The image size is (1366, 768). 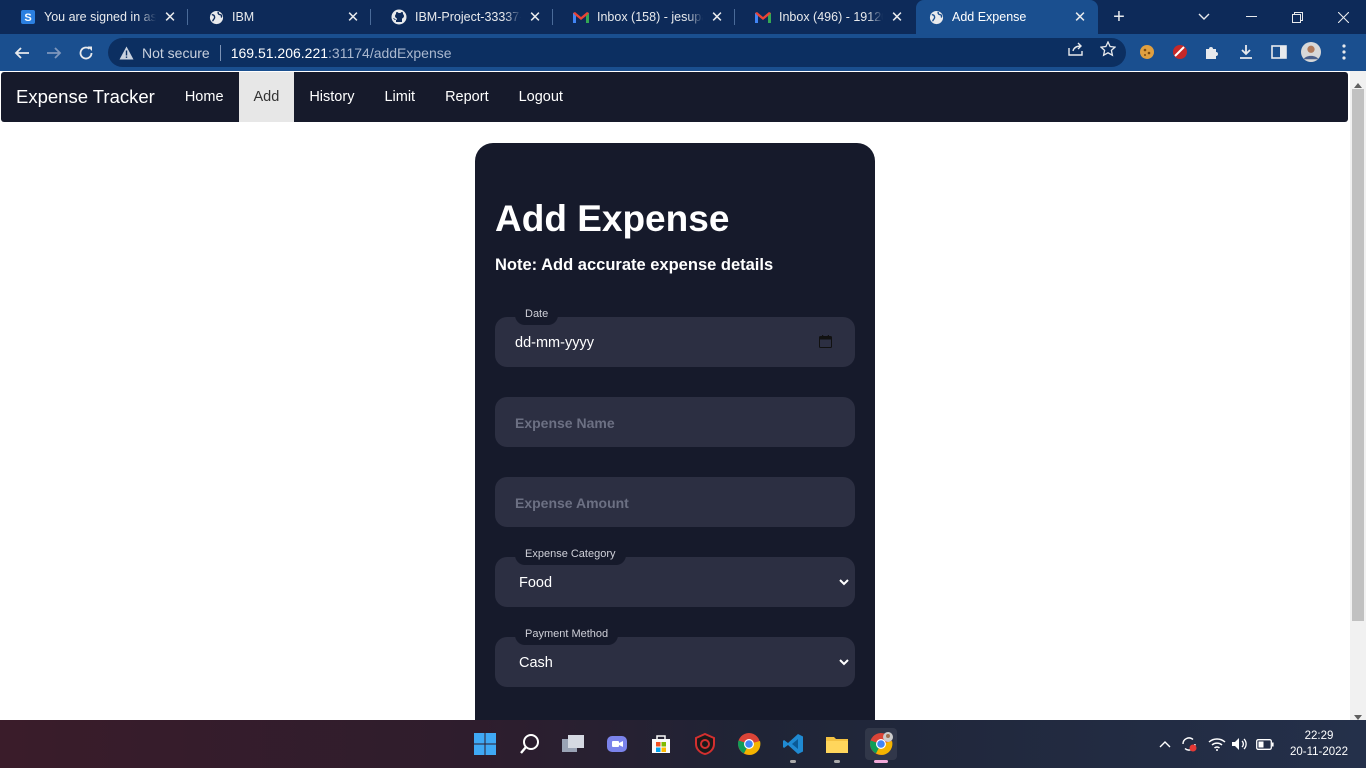 I want to click on bookmark-star-icon, so click(x=1108, y=49).